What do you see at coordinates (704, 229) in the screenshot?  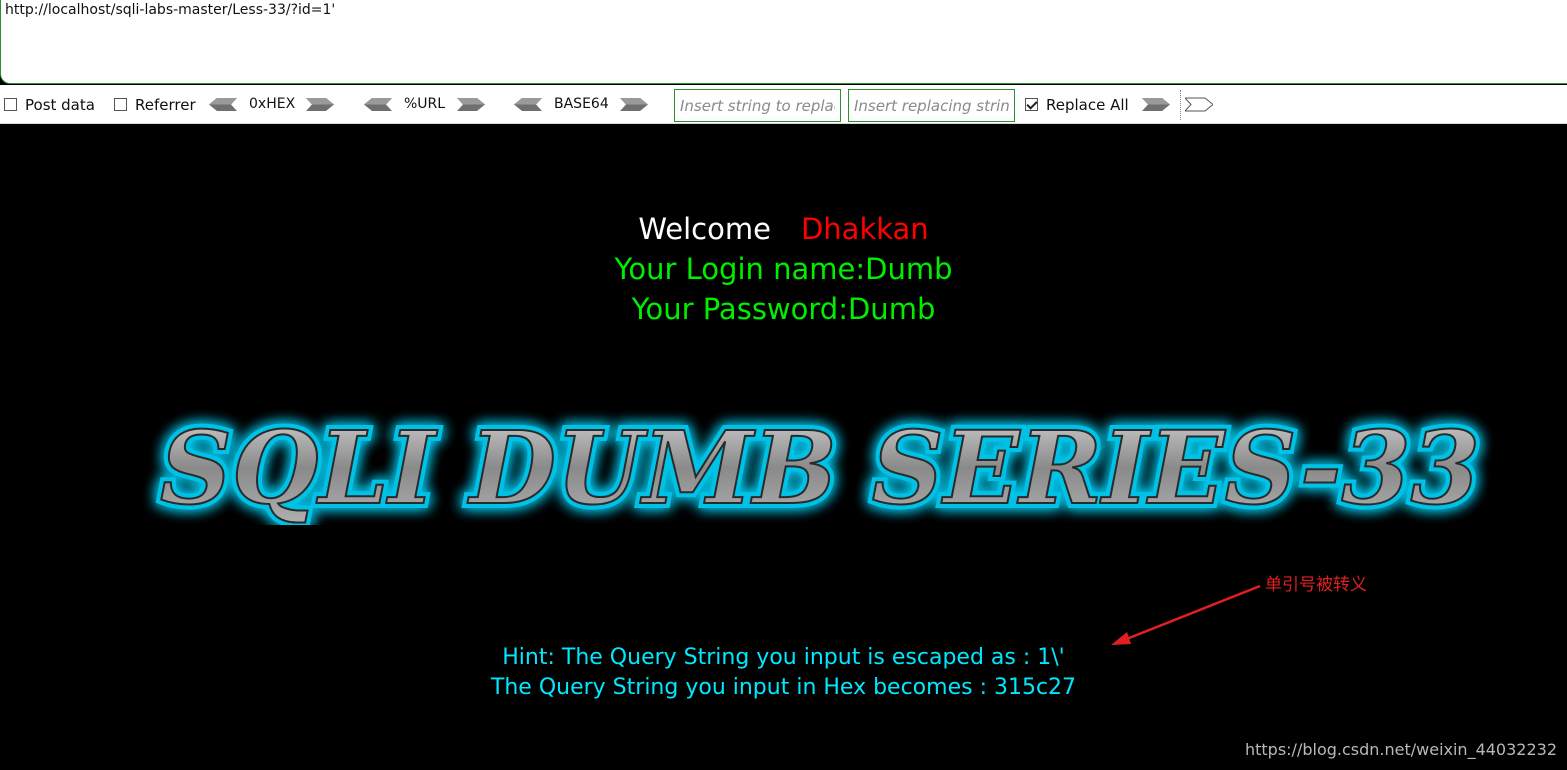 I see `welcome-text: Welcome` at bounding box center [704, 229].